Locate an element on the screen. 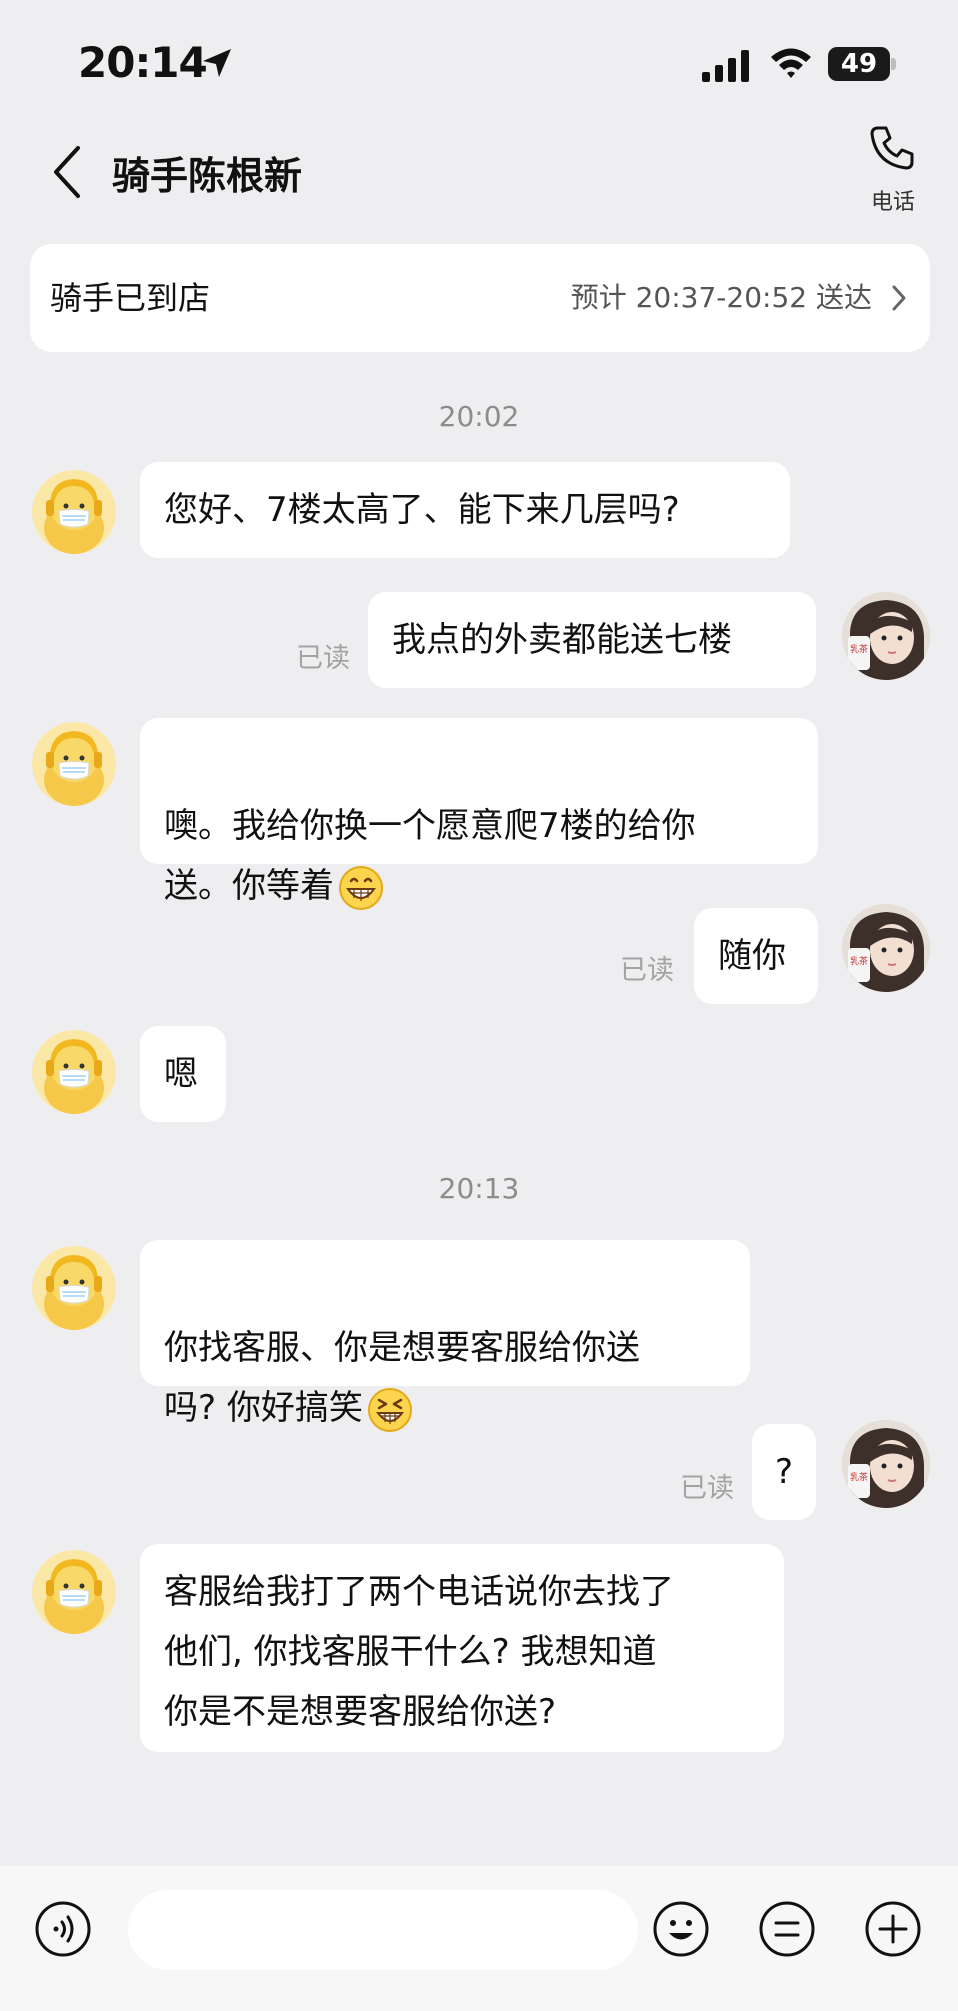 This screenshot has width=958, height=2011. phone-icon is located at coordinates (892, 148).